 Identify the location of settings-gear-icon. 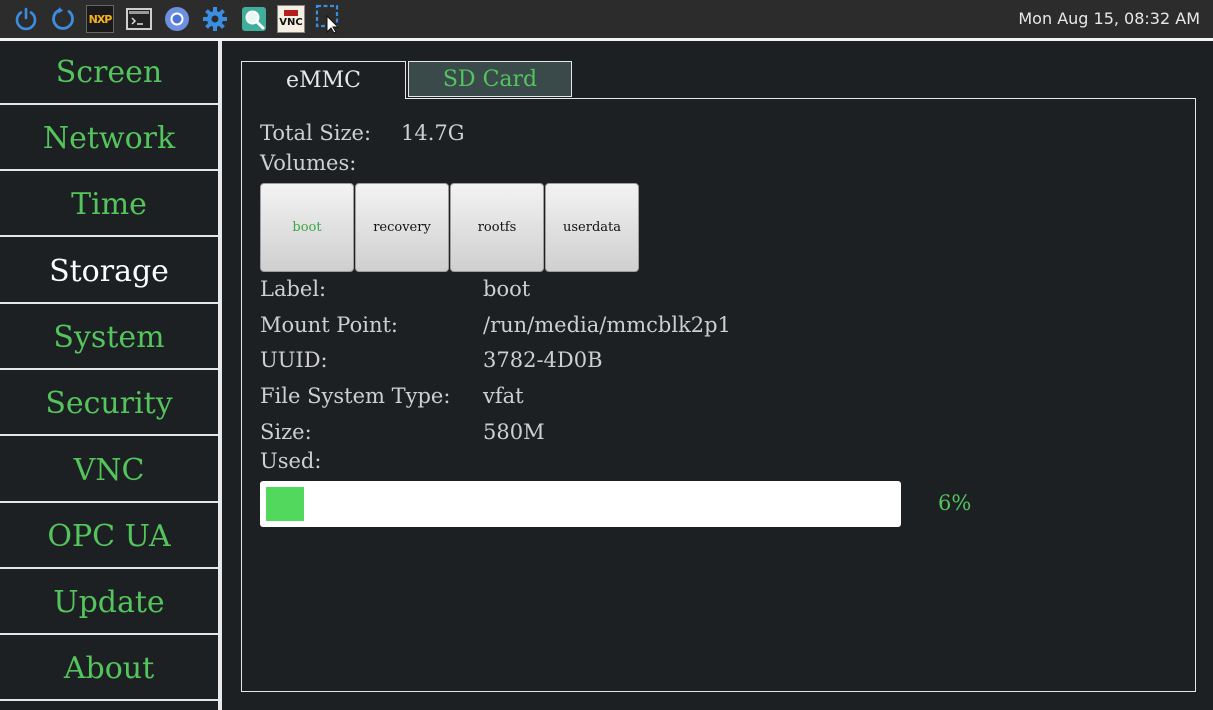
(215, 19).